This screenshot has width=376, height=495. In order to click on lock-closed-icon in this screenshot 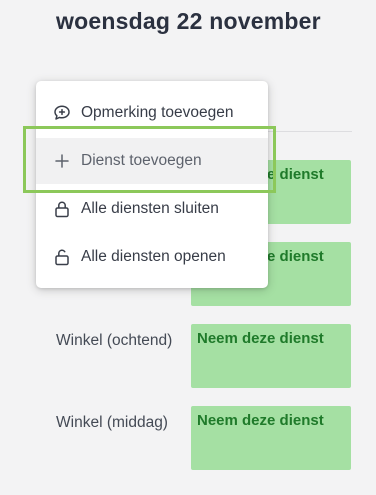, I will do `click(62, 209)`.